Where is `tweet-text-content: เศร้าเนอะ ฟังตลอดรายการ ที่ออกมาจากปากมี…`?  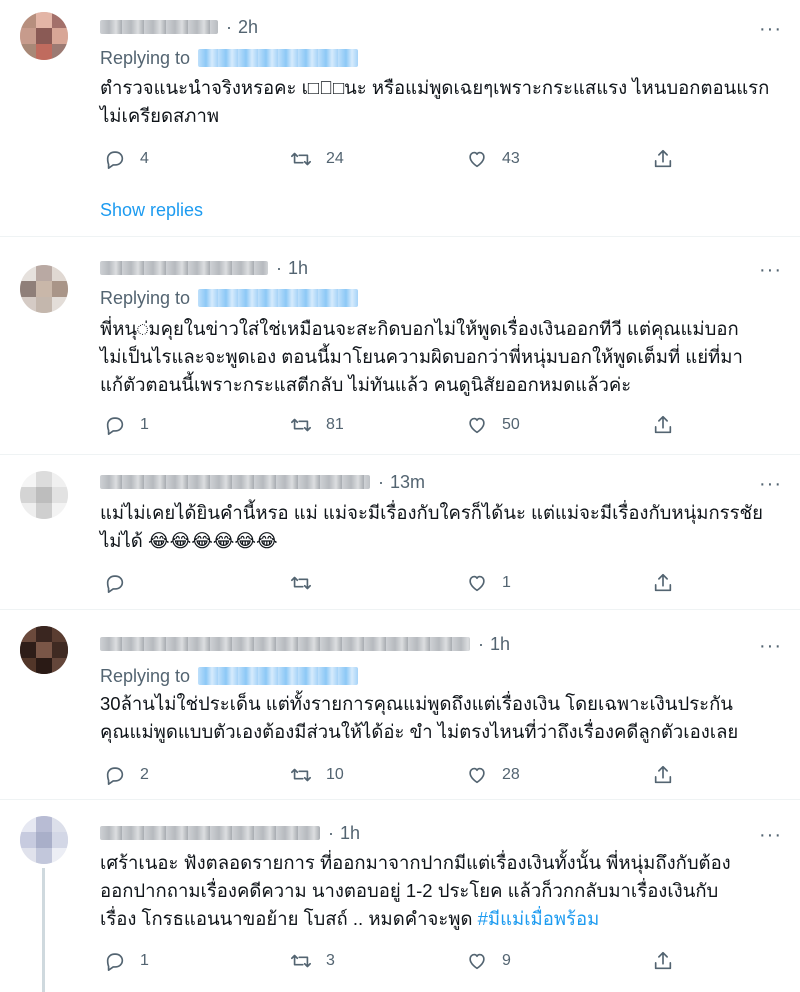 tweet-text-content: เศร้าเนอะ ฟังตลอดรายการ ที่ออกมาจากปากมี… is located at coordinates (415, 890).